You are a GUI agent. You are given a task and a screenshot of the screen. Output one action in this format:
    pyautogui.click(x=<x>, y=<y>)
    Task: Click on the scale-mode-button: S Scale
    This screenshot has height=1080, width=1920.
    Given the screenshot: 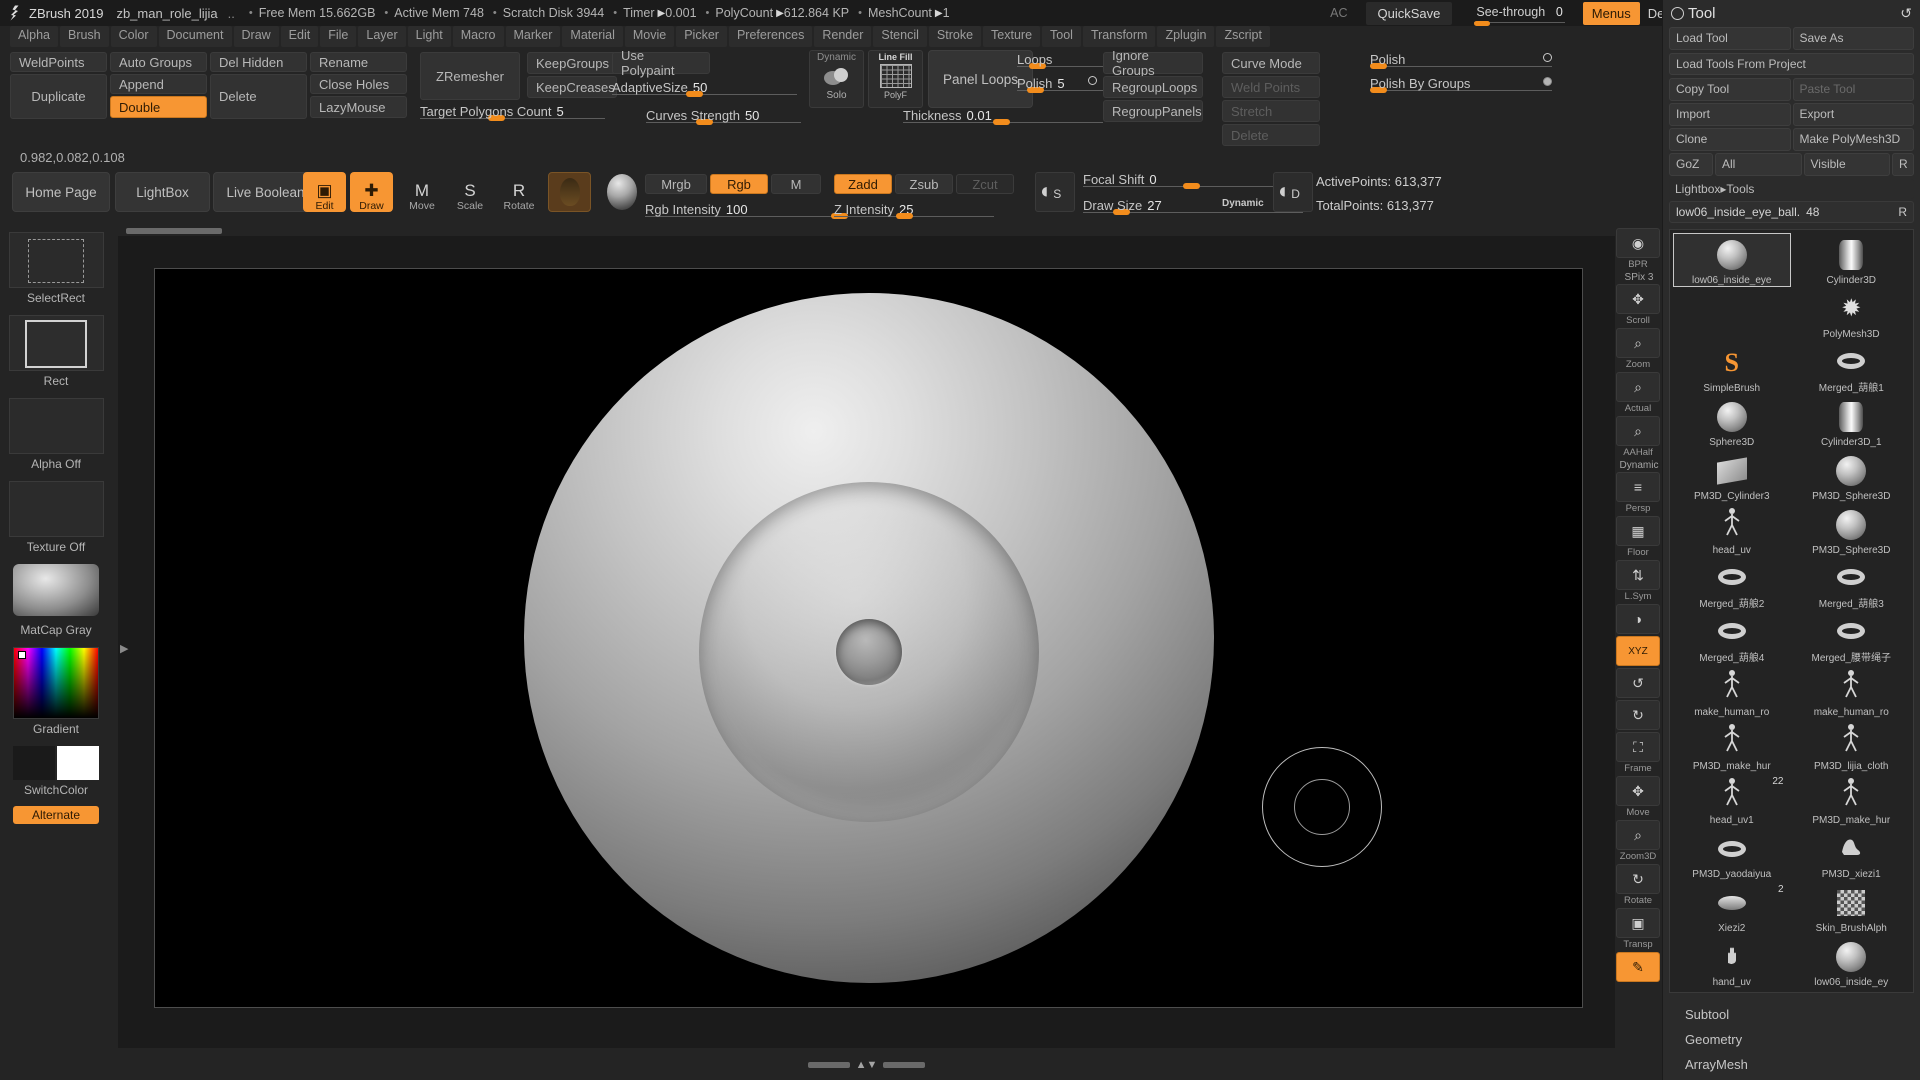 What is the action you would take?
    pyautogui.click(x=470, y=192)
    